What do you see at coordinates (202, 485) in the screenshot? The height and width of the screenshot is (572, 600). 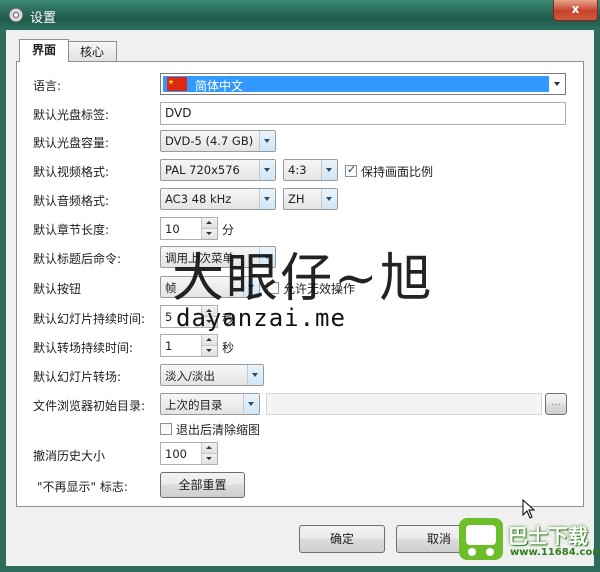 I see `reset-all-button: 全部重置` at bounding box center [202, 485].